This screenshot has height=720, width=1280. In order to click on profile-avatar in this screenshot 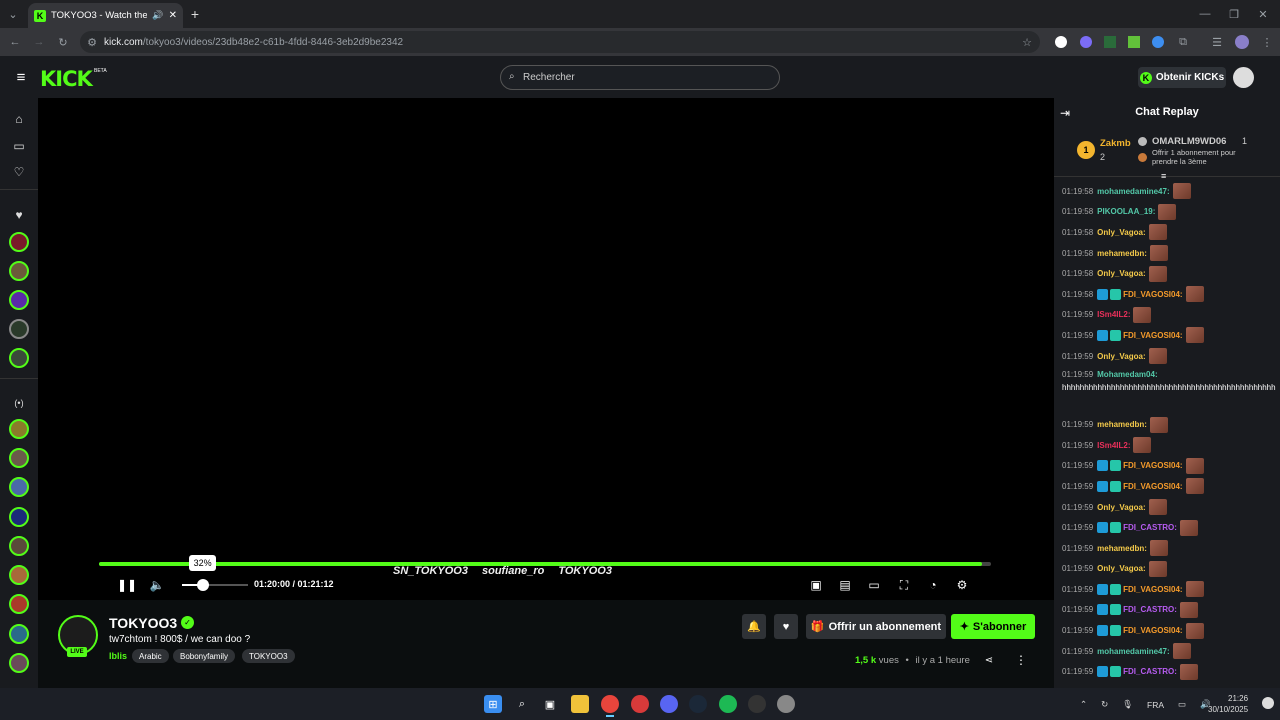, I will do `click(1242, 42)`.